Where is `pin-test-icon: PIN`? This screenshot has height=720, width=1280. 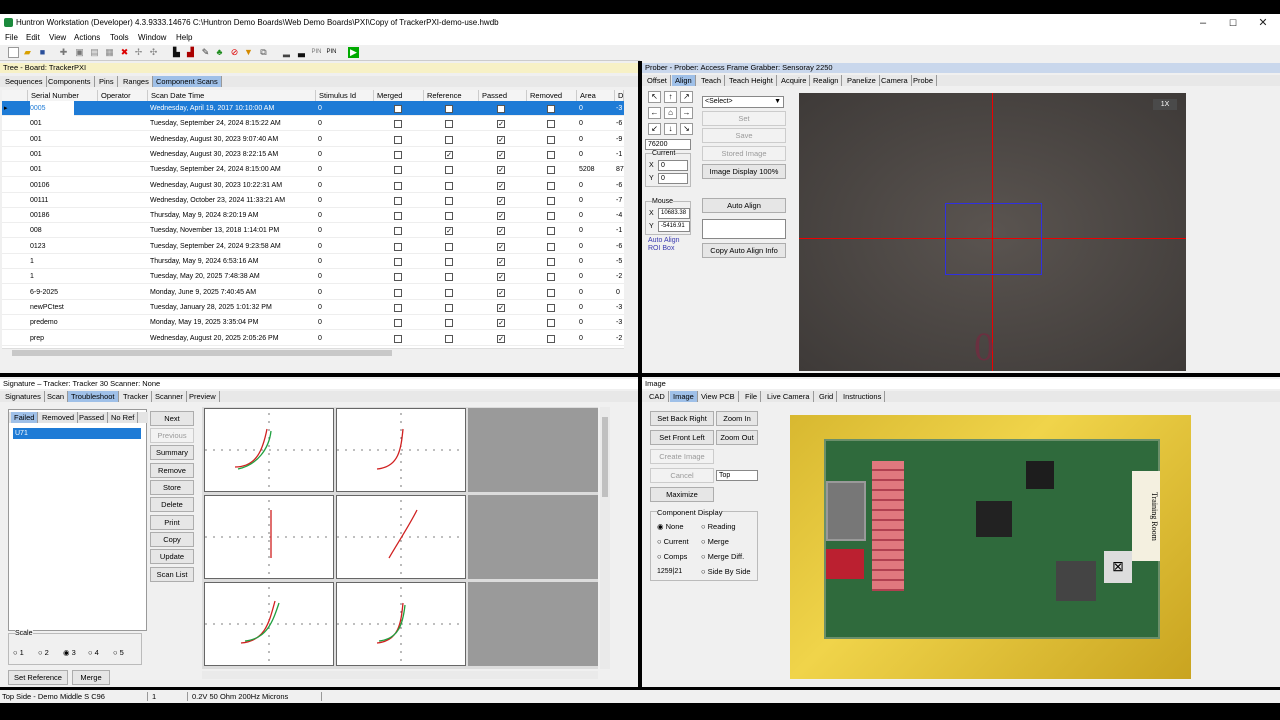
pin-test-icon: PIN is located at coordinates (331, 52).